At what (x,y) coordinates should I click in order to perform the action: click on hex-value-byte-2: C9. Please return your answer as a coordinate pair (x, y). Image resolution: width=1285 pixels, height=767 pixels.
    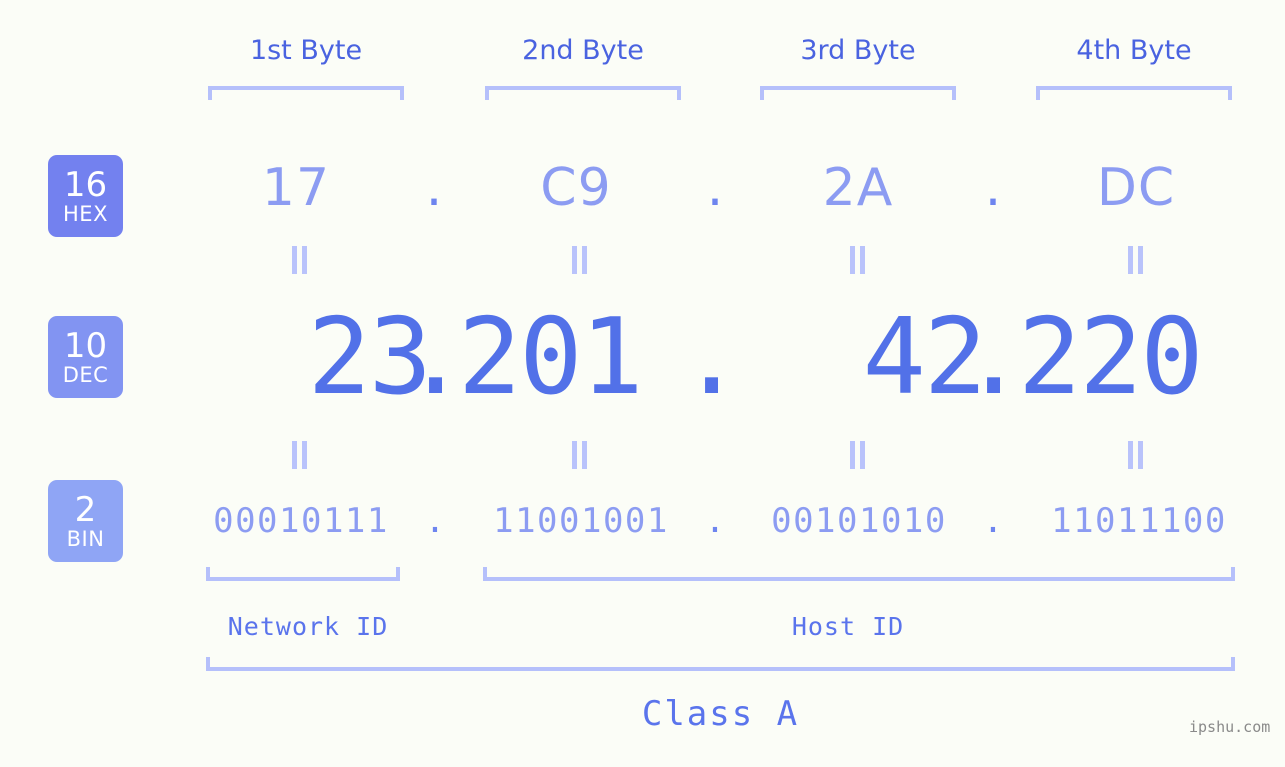
    Looking at the image, I should click on (576, 188).